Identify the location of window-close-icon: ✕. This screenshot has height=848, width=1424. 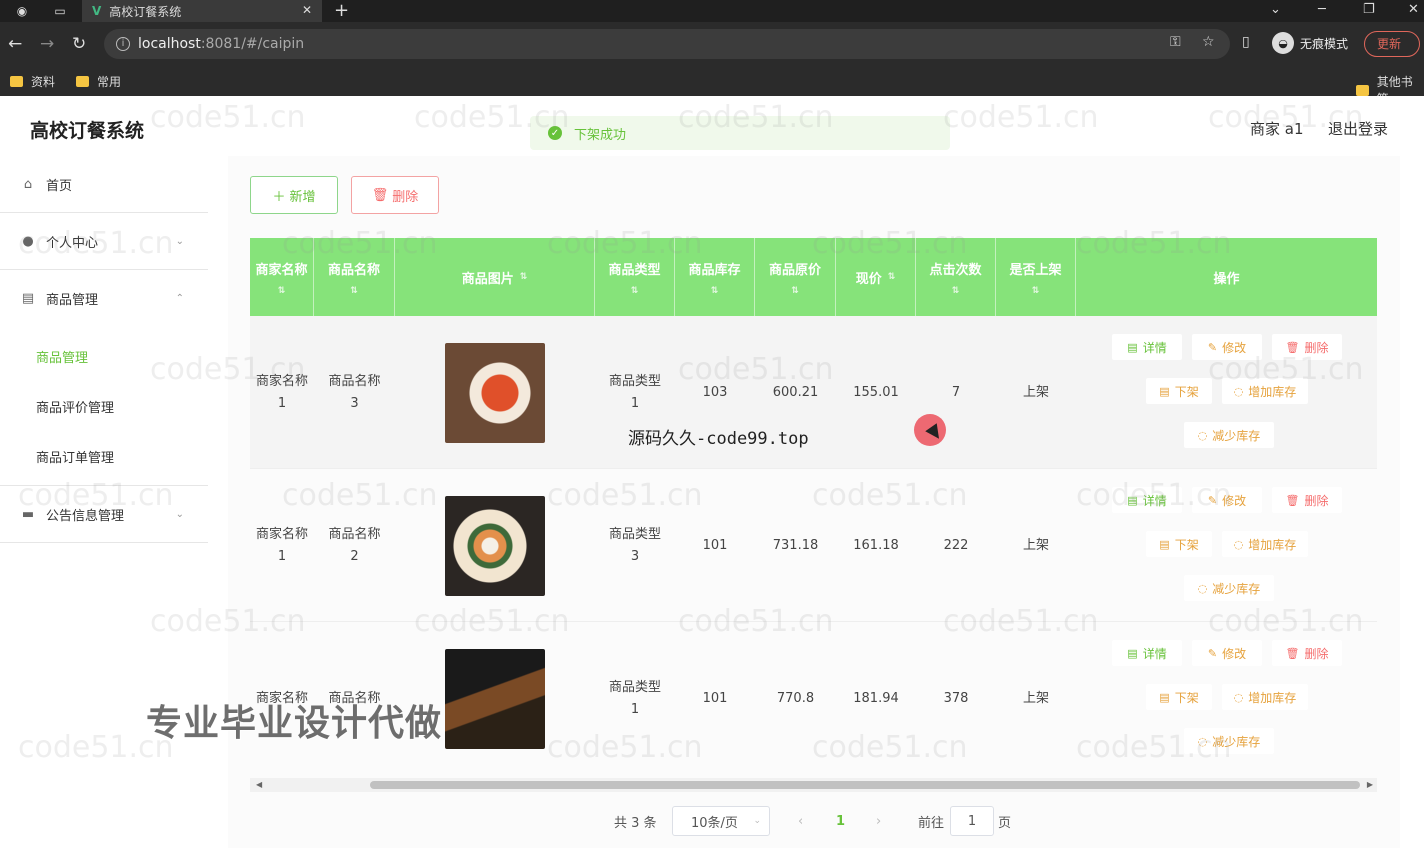
(1413, 10).